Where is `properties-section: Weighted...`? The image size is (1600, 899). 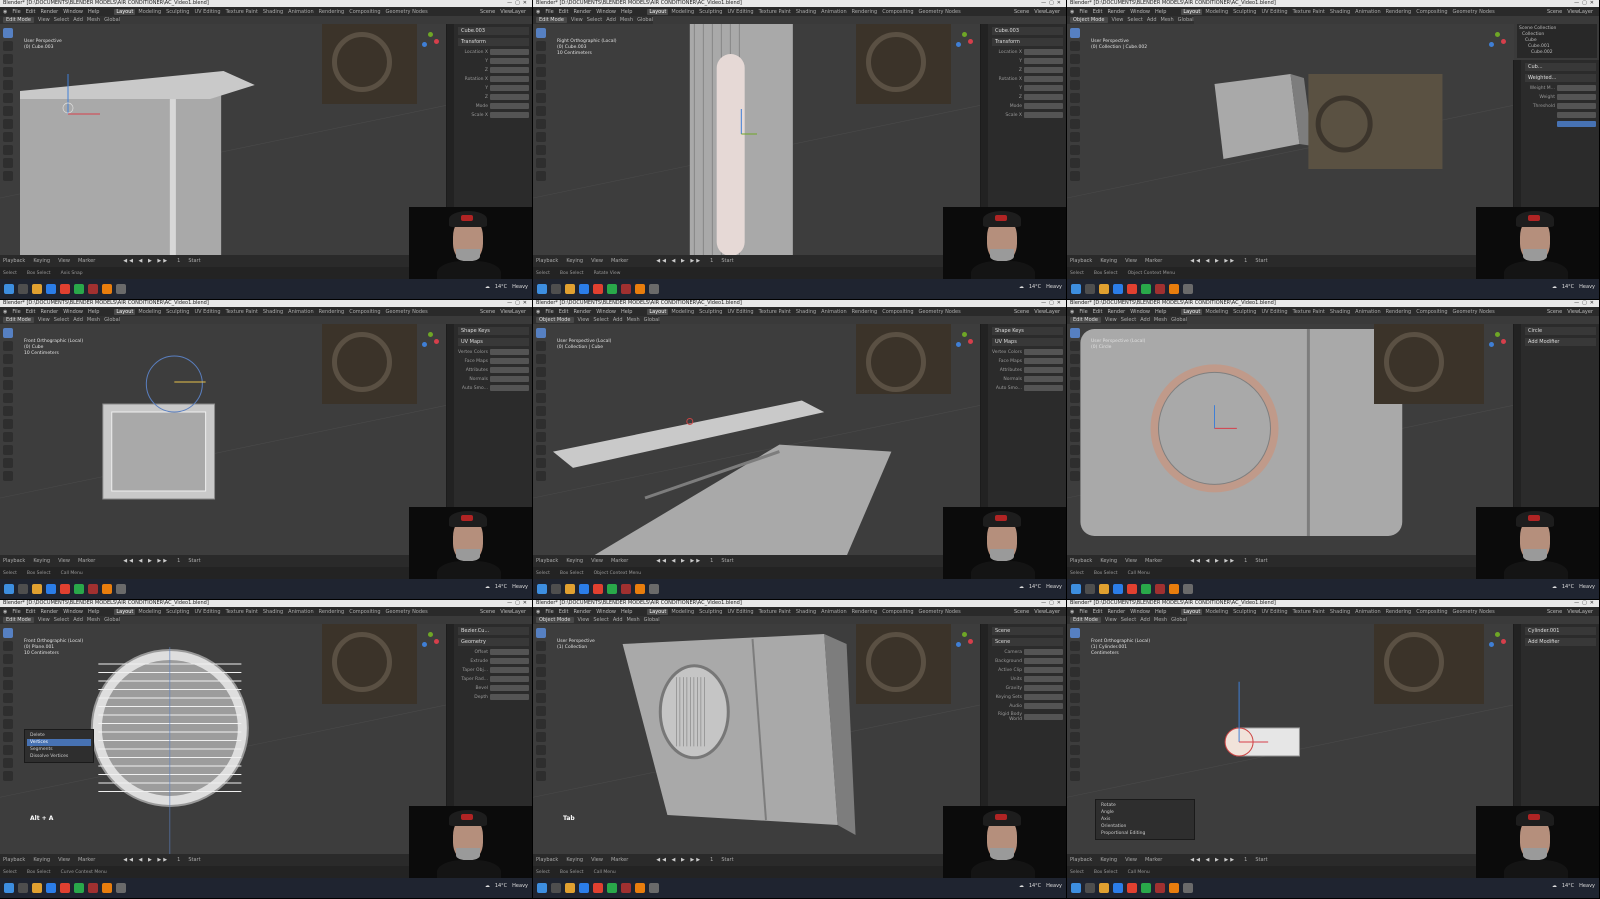 properties-section: Weighted... is located at coordinates (1560, 78).